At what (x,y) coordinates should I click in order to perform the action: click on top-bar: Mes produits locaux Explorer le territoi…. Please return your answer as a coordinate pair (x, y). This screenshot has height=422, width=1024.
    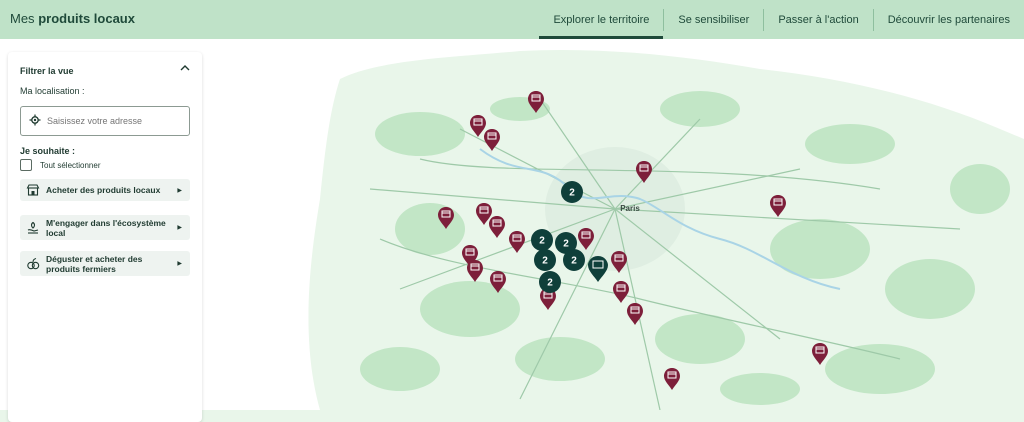
    Looking at the image, I should click on (512, 19).